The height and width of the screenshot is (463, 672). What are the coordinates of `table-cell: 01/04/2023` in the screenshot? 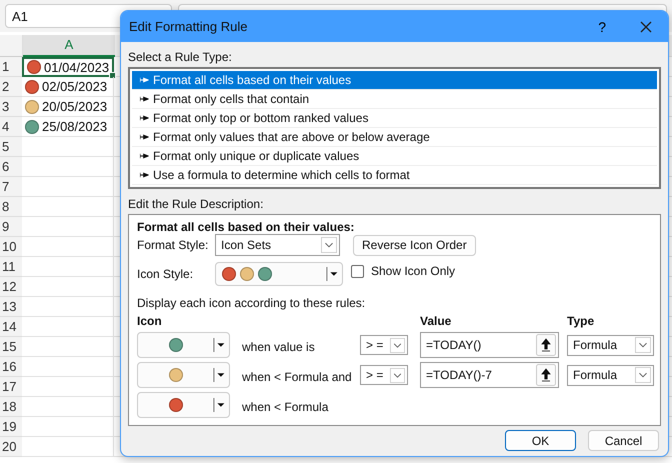 It's located at (68, 67).